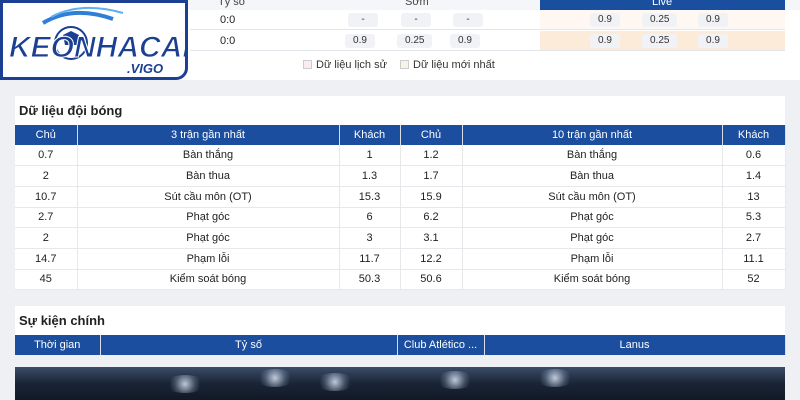 The image size is (800, 400). What do you see at coordinates (370, 197) in the screenshot?
I see `away-3-value: 15.3` at bounding box center [370, 197].